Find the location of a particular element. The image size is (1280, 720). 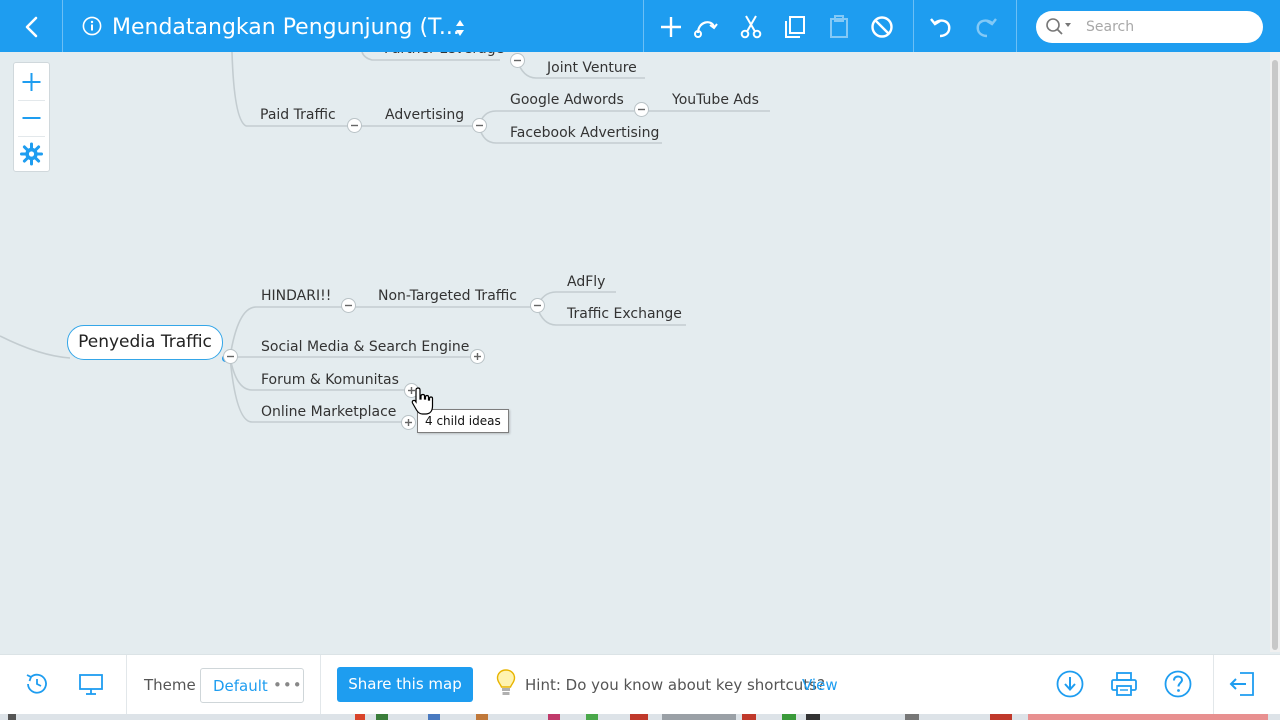

theme-label: Theme is located at coordinates (170, 685).